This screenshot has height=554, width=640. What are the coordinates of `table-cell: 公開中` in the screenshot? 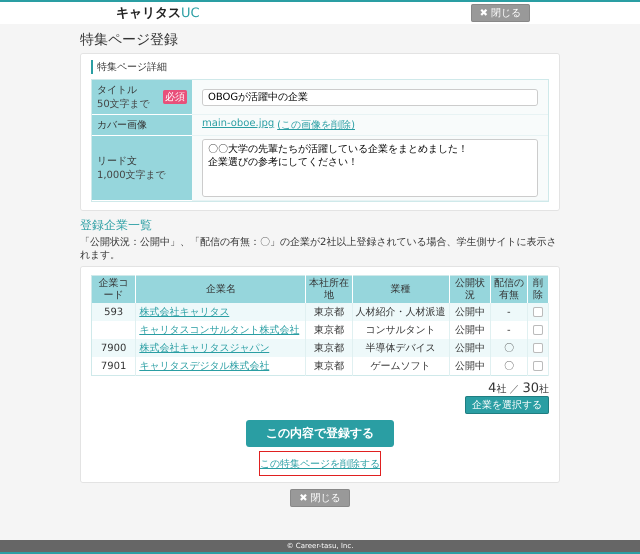 It's located at (469, 366).